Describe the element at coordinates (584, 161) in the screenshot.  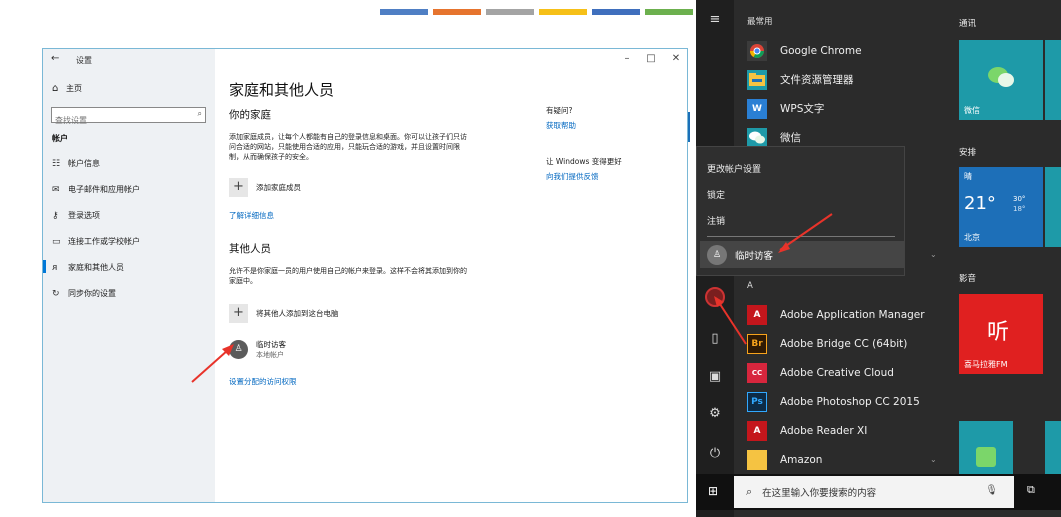
I see `improve-windows-text: 让 Windows 变得更好` at that location.